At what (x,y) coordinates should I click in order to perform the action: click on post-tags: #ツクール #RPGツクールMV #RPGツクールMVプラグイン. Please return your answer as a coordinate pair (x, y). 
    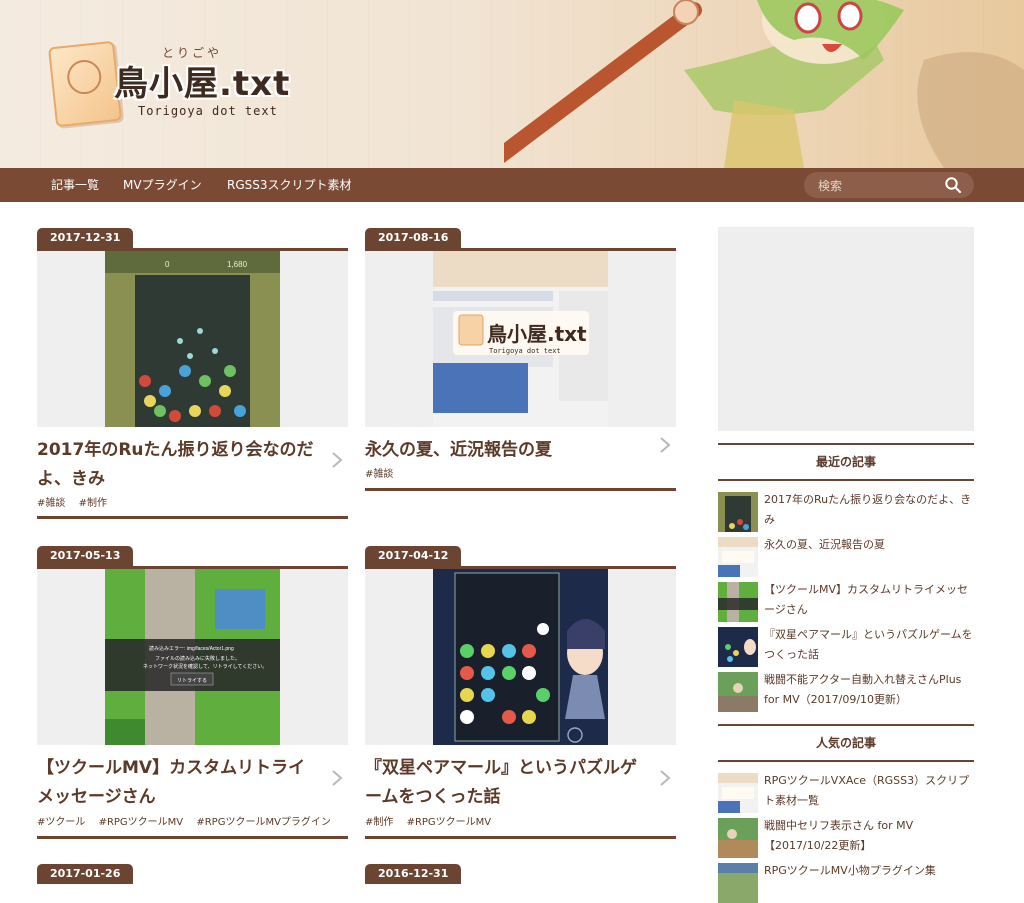
    Looking at the image, I should click on (189, 820).